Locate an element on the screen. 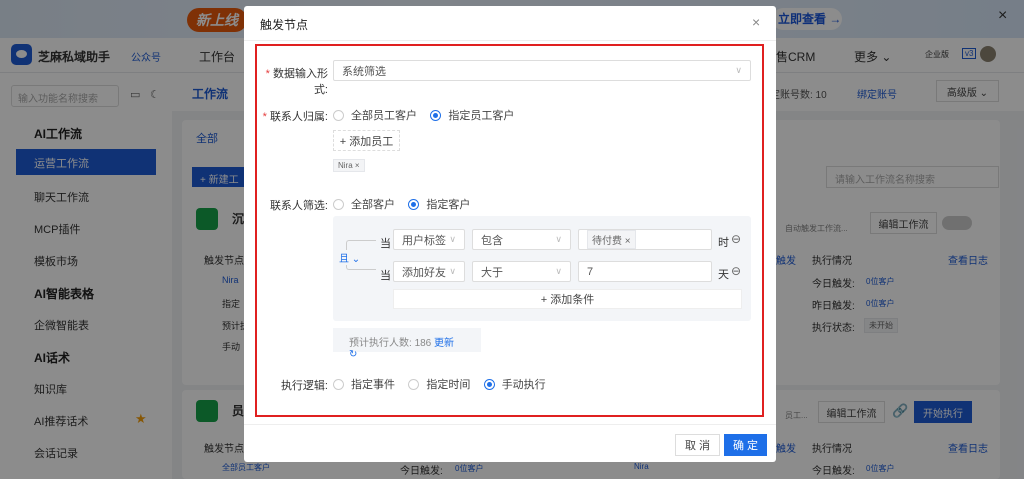  owner-label: 联系人归属: is located at coordinates (298, 117).